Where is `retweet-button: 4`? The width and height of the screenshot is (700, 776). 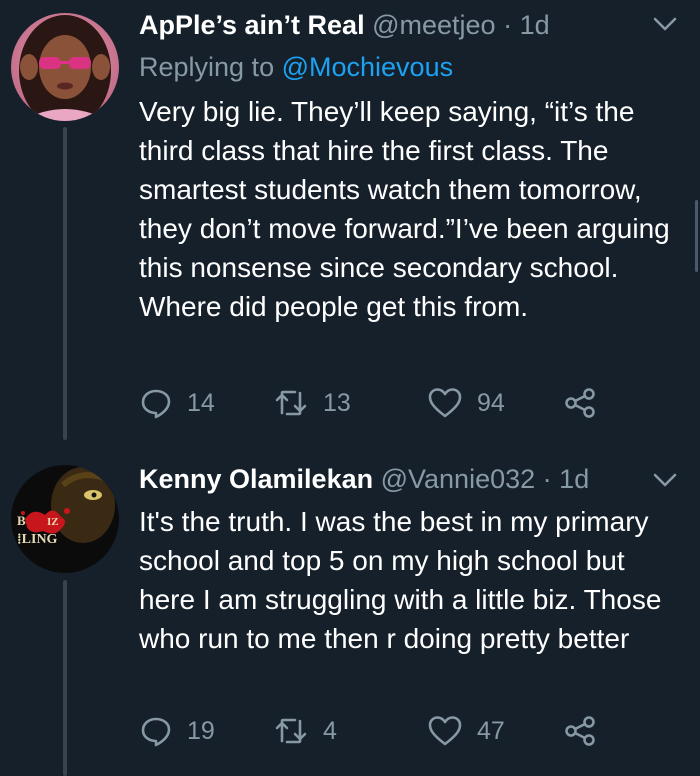
retweet-button: 4 is located at coordinates (305, 731).